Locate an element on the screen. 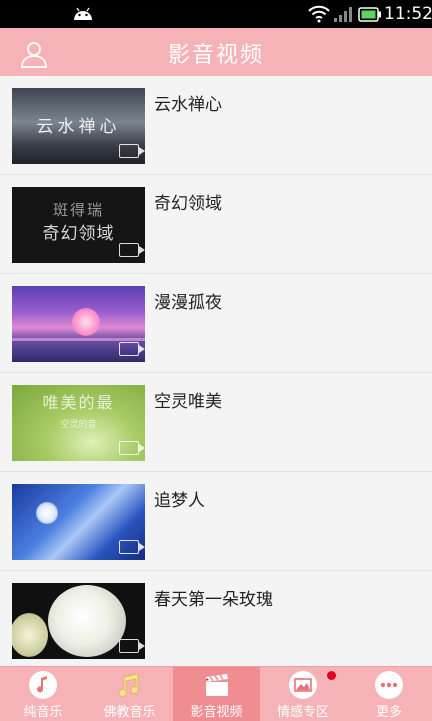  tab-label: 情感专区 is located at coordinates (302, 712).